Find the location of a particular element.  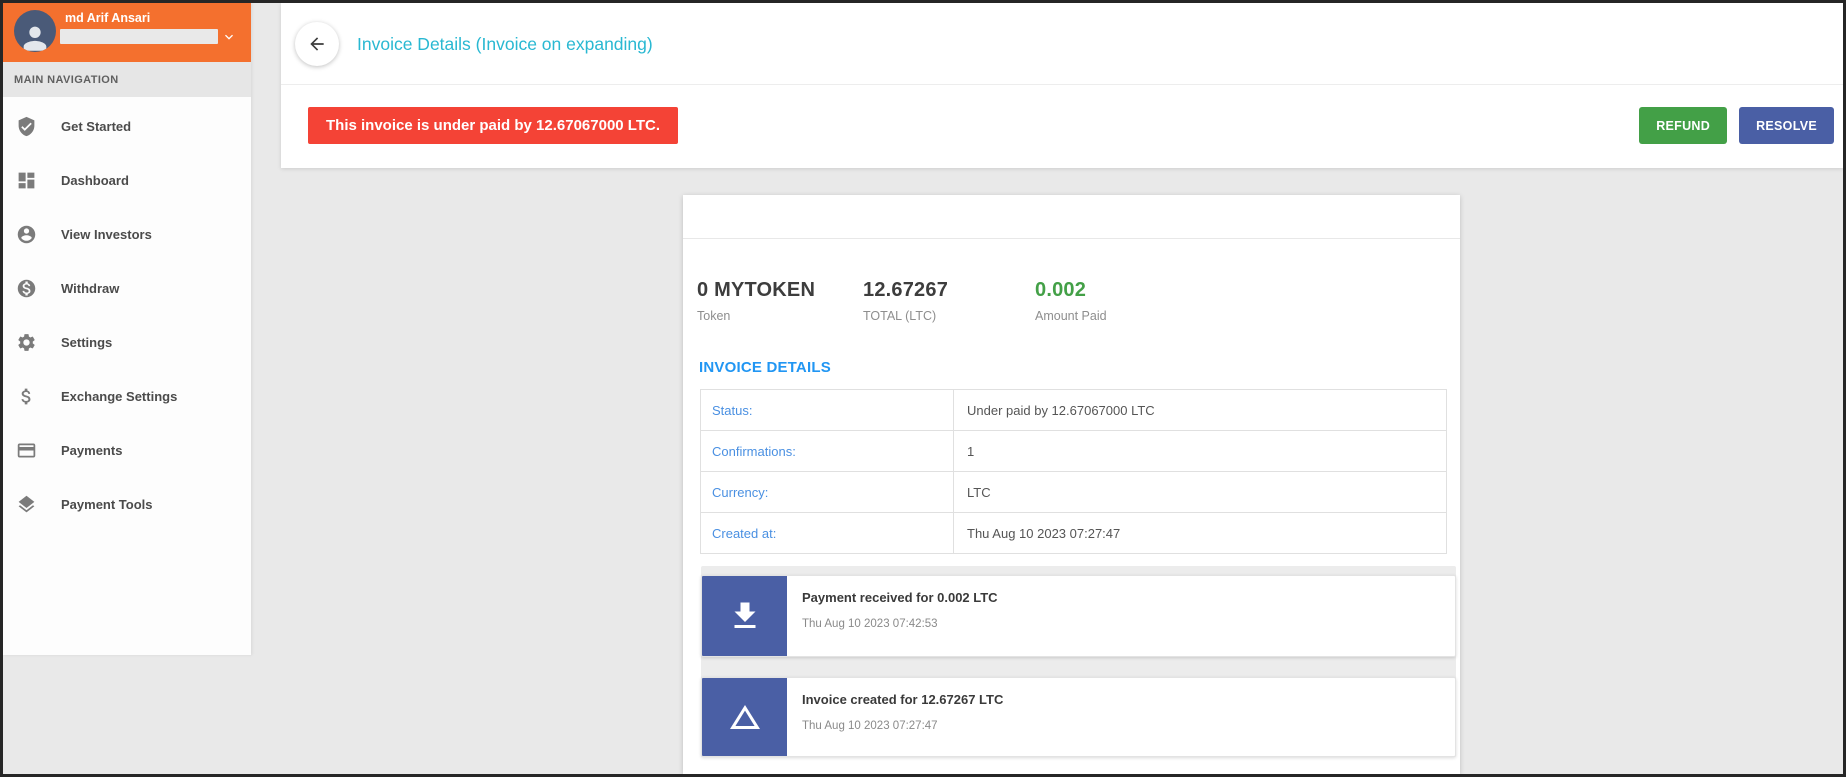

detail-label: Created at: is located at coordinates (827, 533).